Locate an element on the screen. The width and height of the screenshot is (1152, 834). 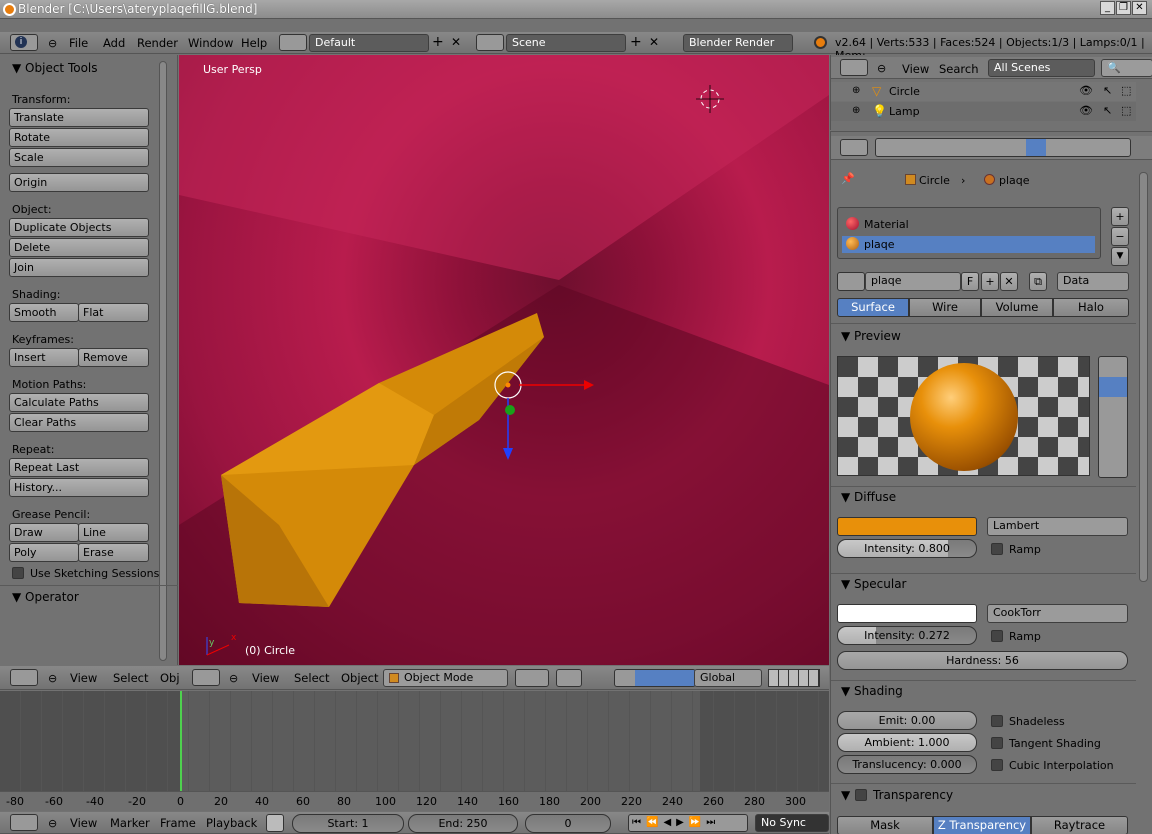
minimize-icon: _ is located at coordinates (1107, 8).